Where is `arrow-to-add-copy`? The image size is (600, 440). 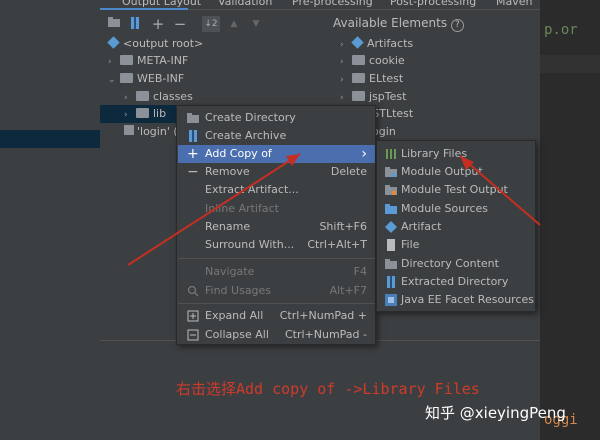 arrow-to-add-copy is located at coordinates (214, 209).